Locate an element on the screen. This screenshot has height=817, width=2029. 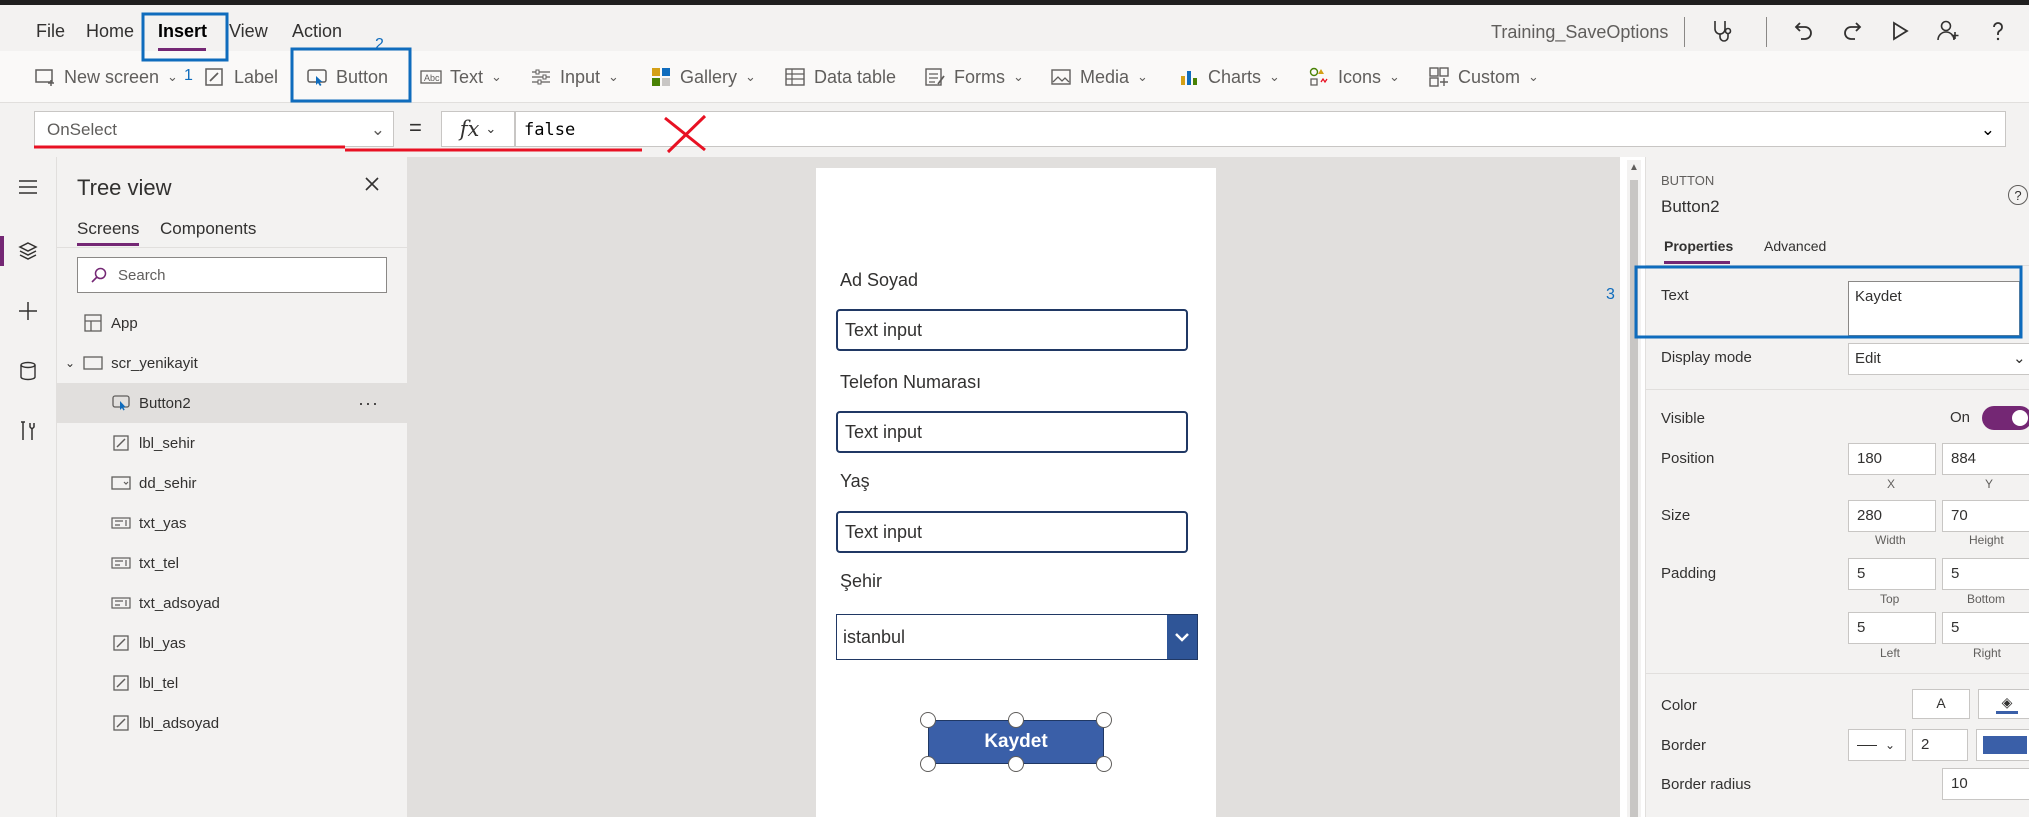
display-mode-dropdown: Edit ⌄ is located at coordinates (1938, 359).